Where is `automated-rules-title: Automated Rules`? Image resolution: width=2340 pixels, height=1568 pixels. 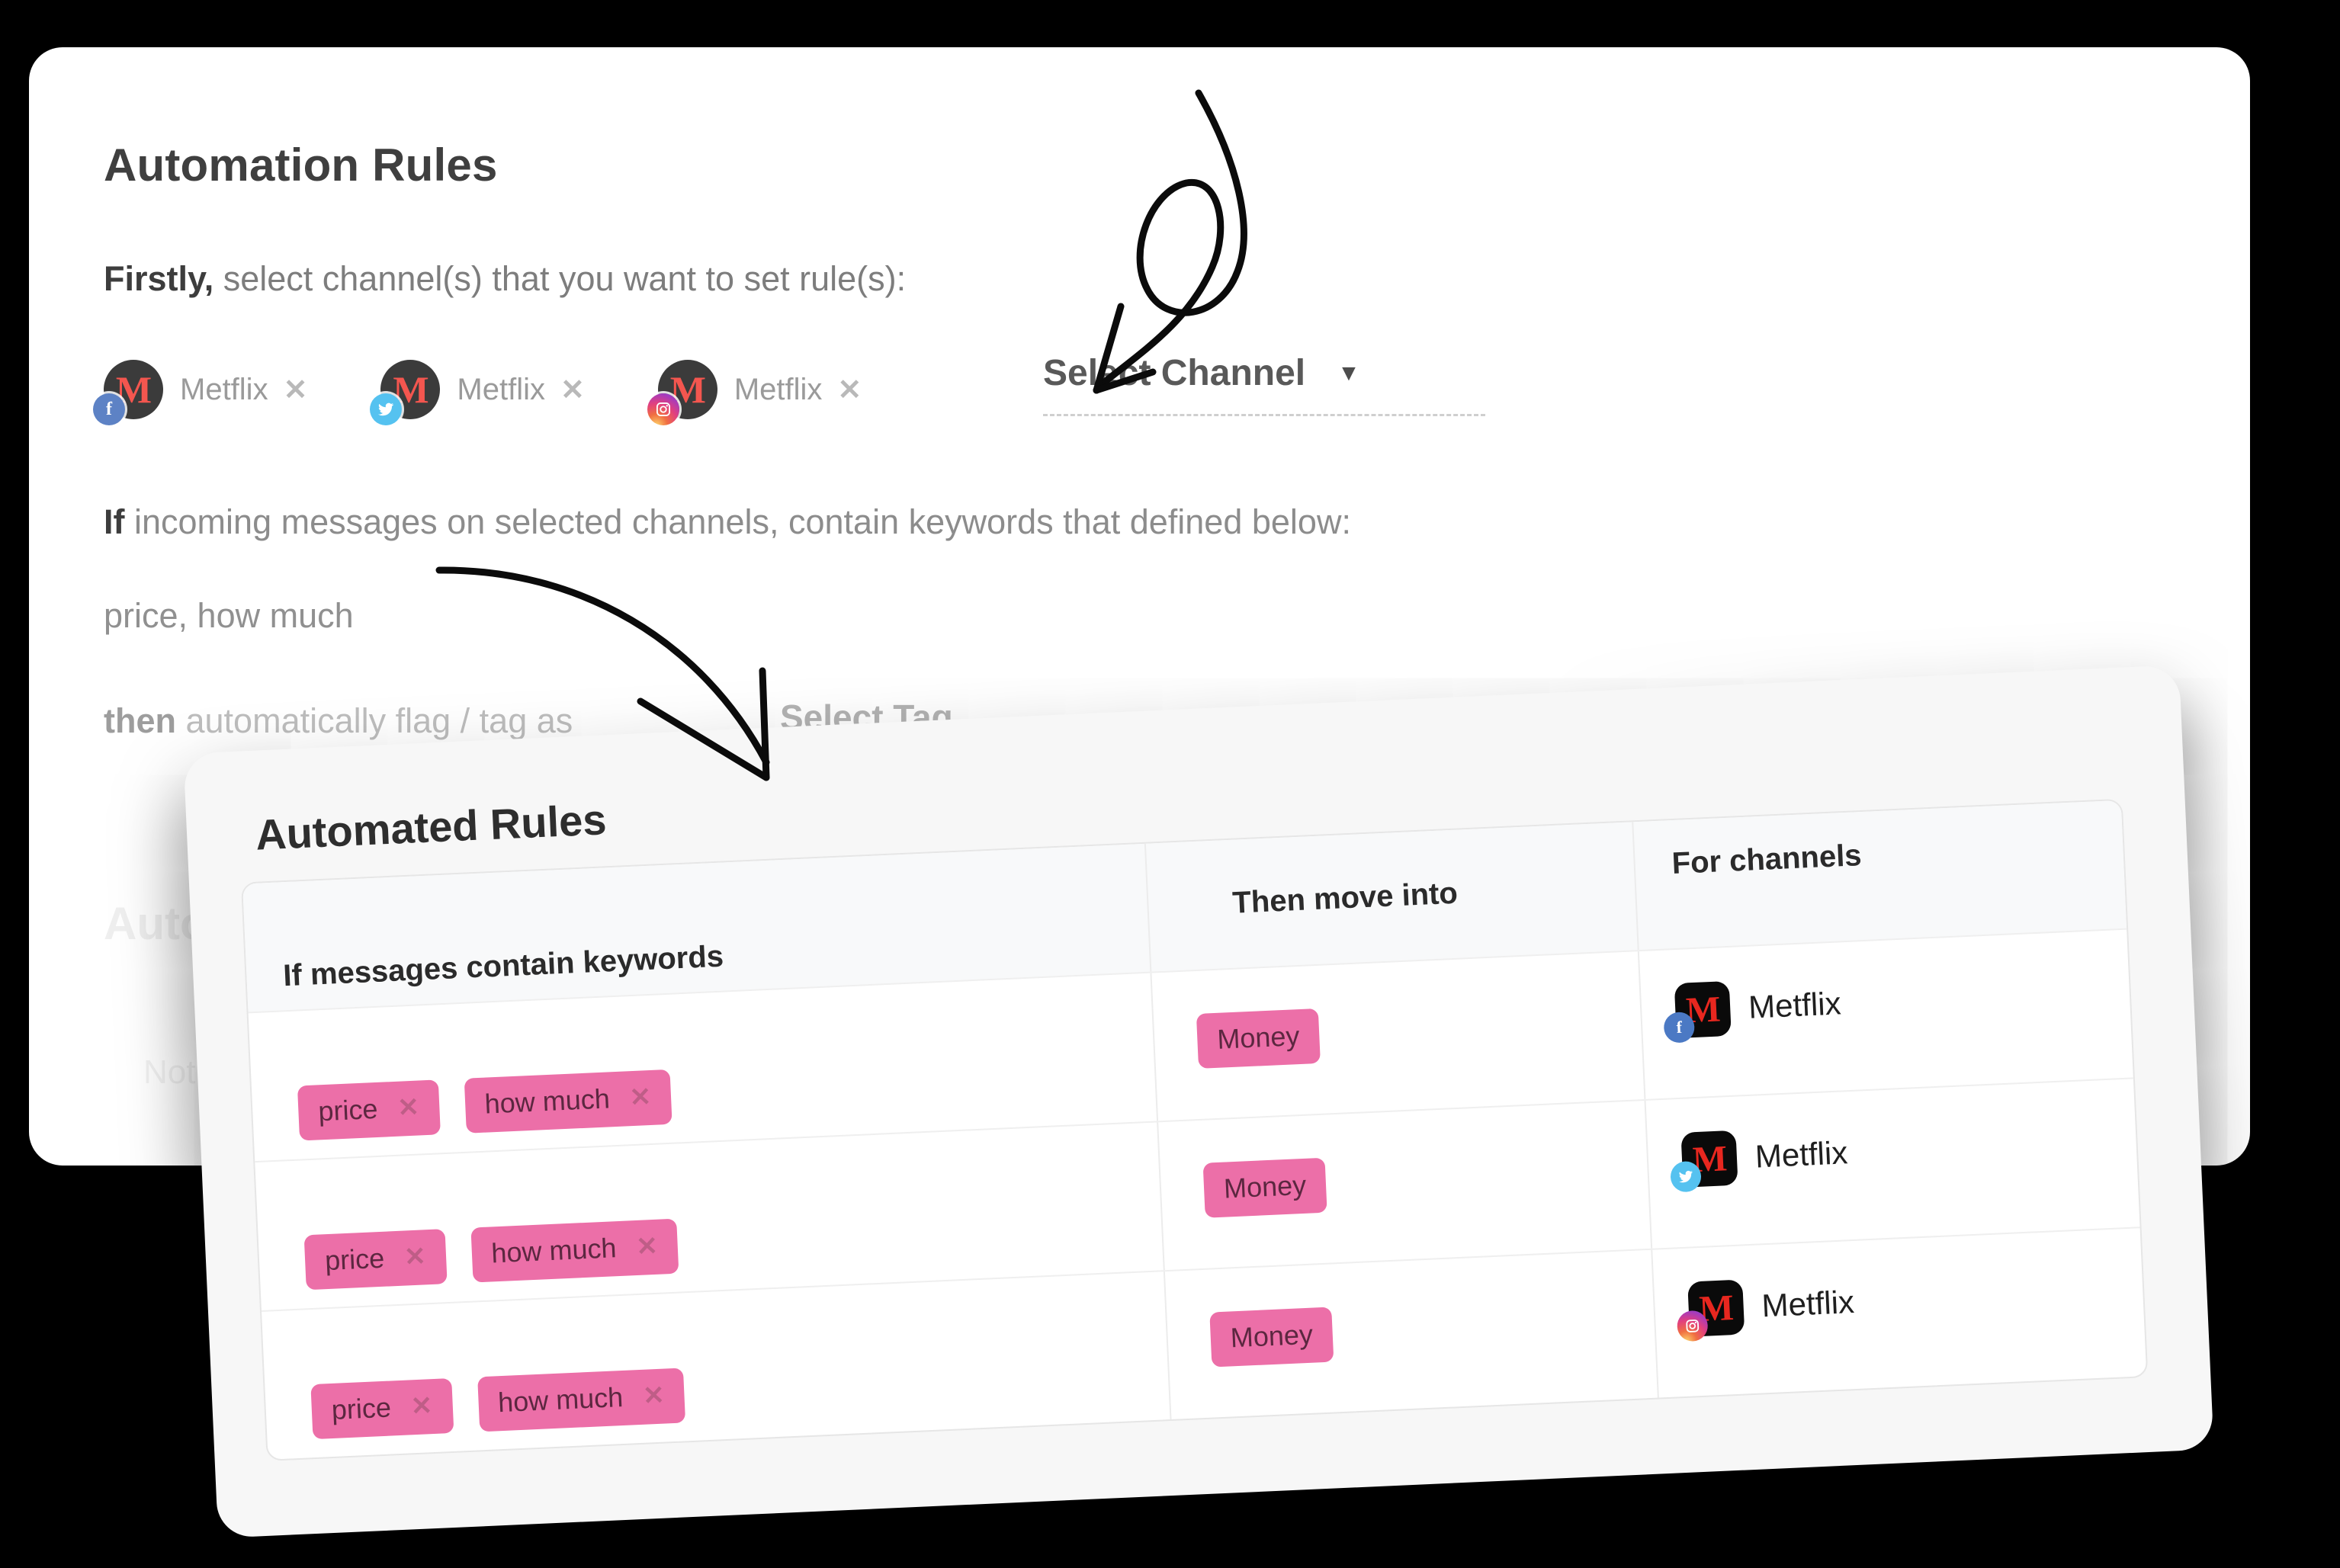 automated-rules-title: Automated Rules is located at coordinates (431, 827).